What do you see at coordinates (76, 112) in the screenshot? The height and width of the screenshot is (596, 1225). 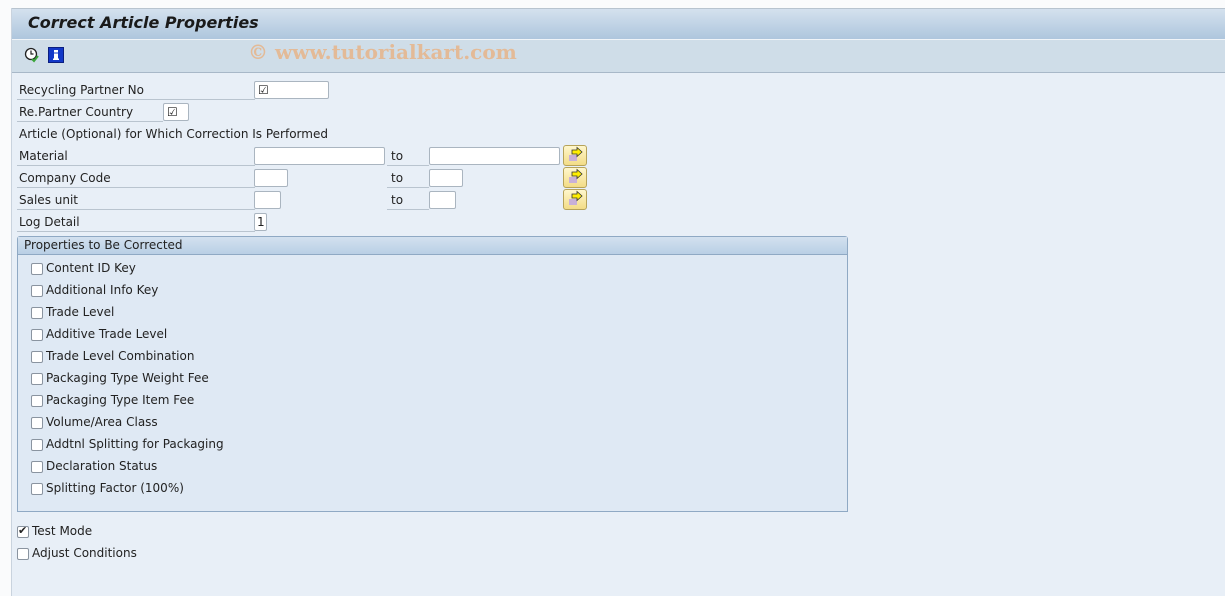 I see `partner-country-label: Re.Partner Country` at bounding box center [76, 112].